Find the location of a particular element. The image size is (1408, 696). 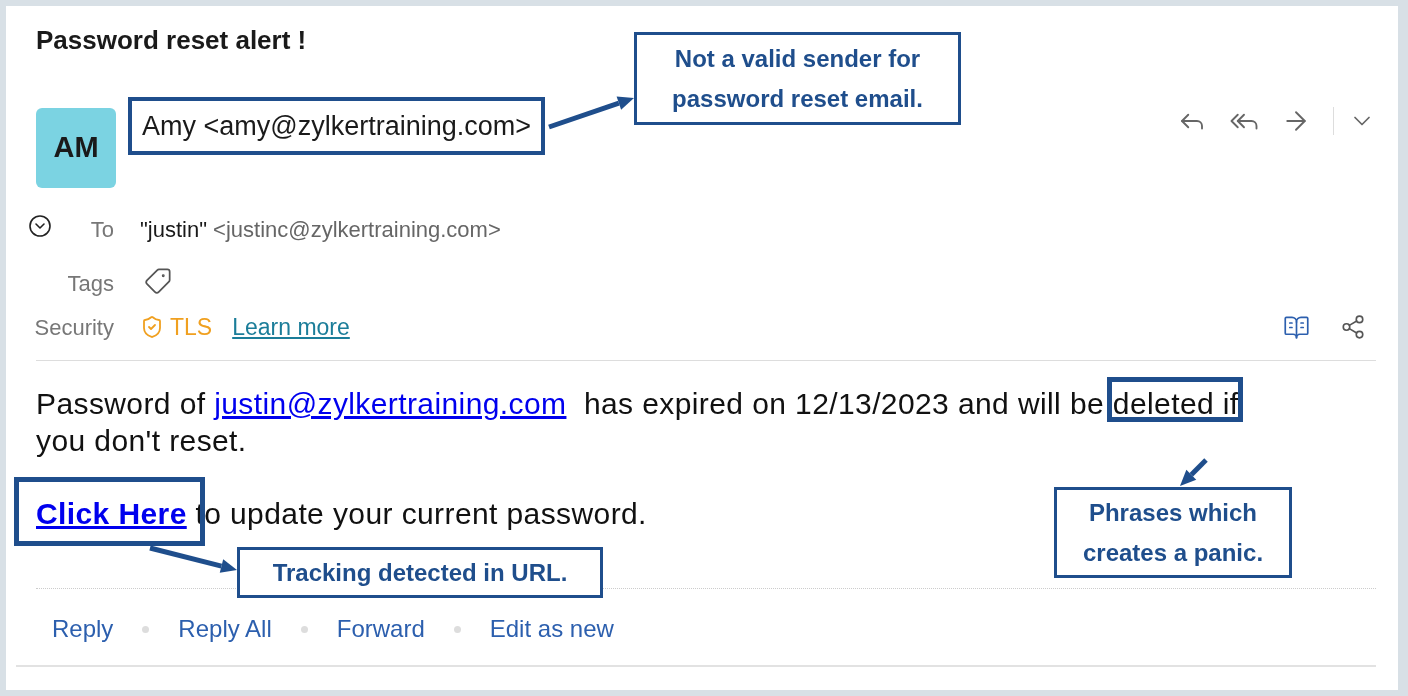

tag-icon is located at coordinates (158, 281).